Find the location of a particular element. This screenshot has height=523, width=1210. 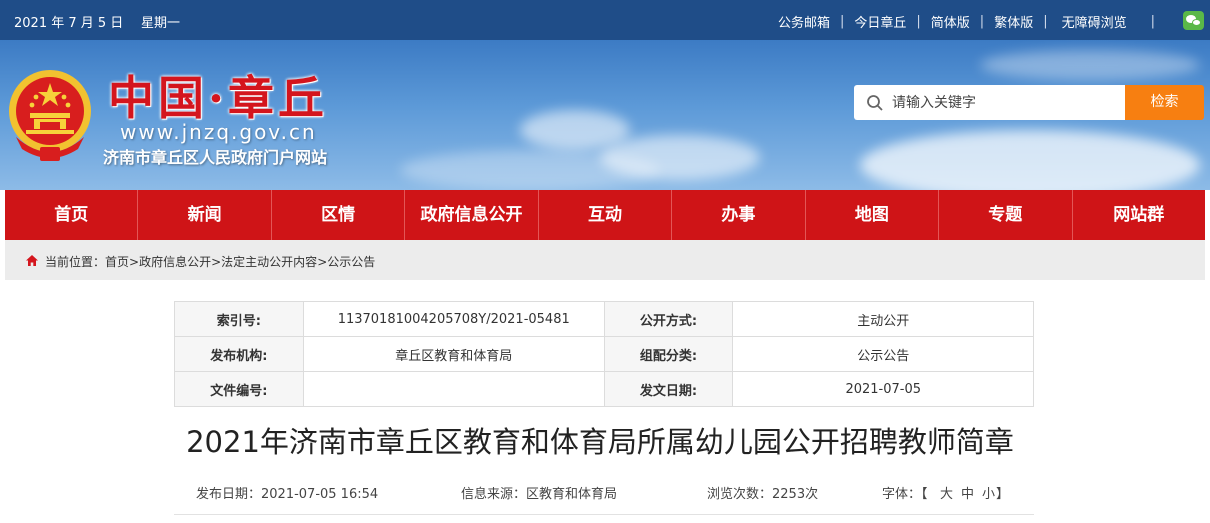

site-subtitle: 济南市章丘区人民政府门户网站 is located at coordinates (215, 157).